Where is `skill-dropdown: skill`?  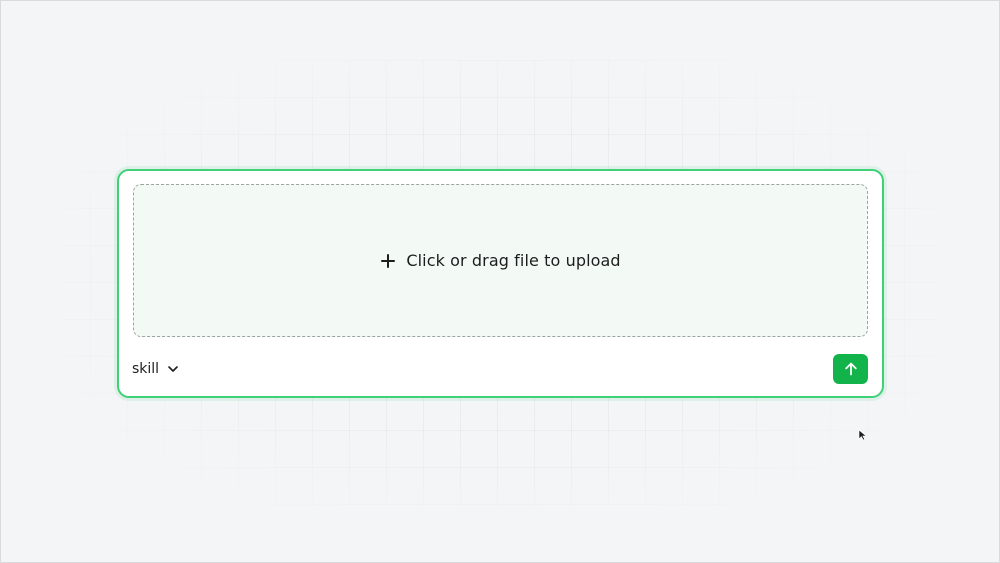 skill-dropdown: skill is located at coordinates (157, 369).